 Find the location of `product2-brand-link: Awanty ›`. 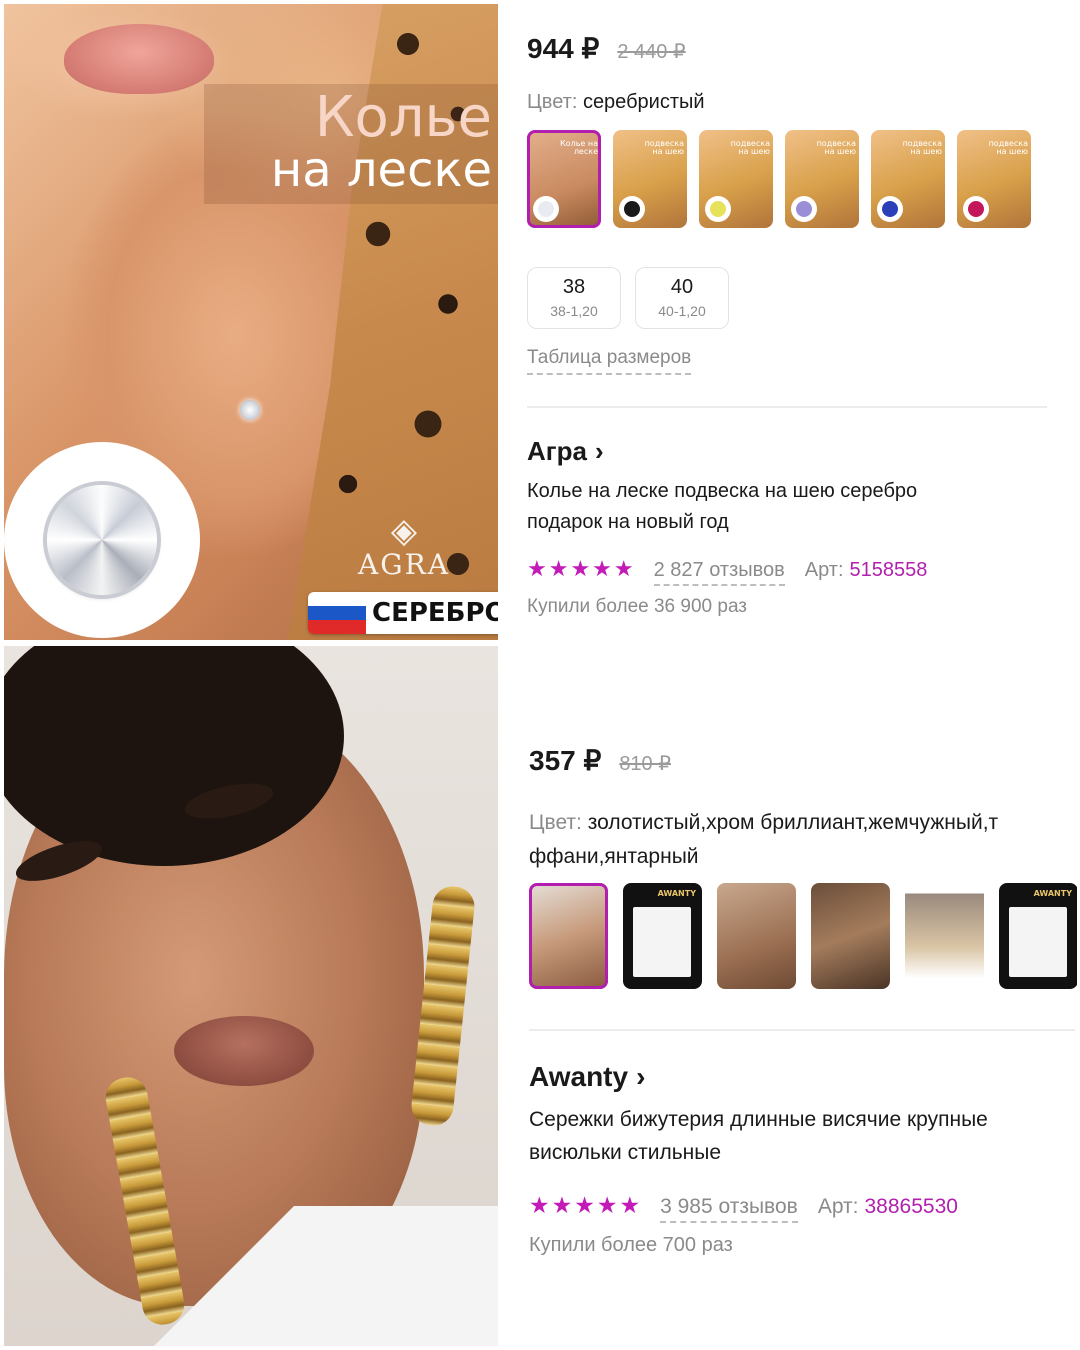

product2-brand-link: Awanty › is located at coordinates (587, 1077).